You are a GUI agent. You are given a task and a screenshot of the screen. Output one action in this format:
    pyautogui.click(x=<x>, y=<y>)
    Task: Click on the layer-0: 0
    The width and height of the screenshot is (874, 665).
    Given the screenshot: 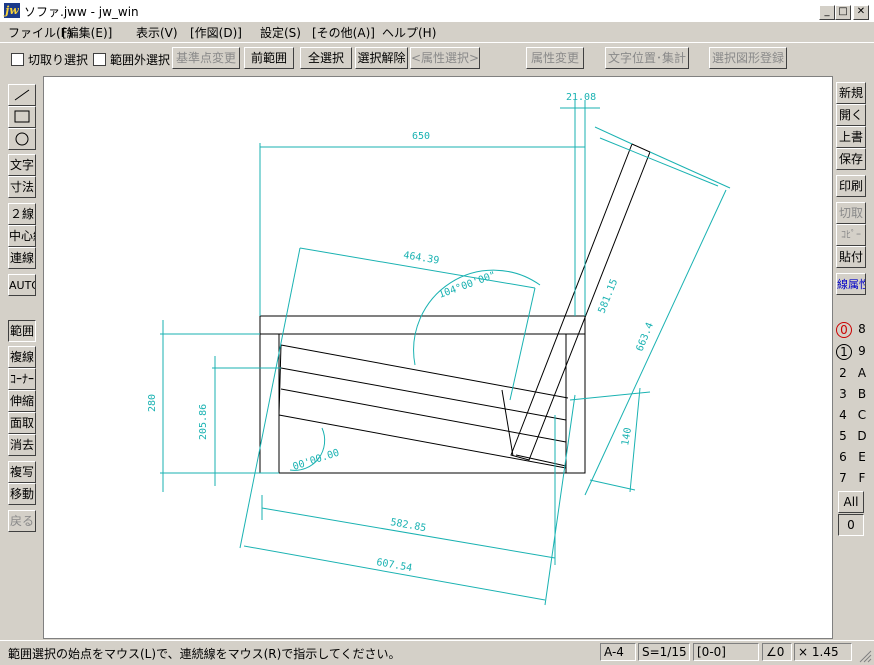 What is the action you would take?
    pyautogui.click(x=844, y=330)
    